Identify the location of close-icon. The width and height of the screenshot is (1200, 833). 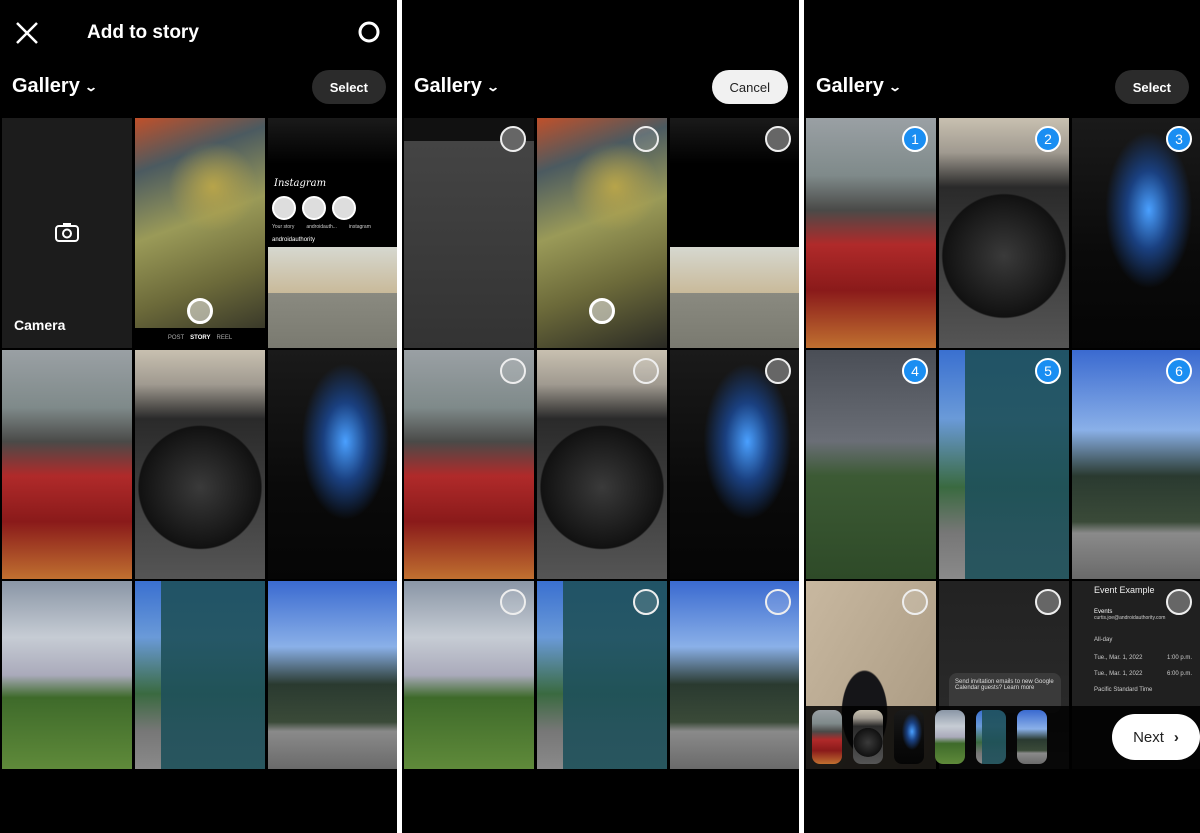
(27, 33).